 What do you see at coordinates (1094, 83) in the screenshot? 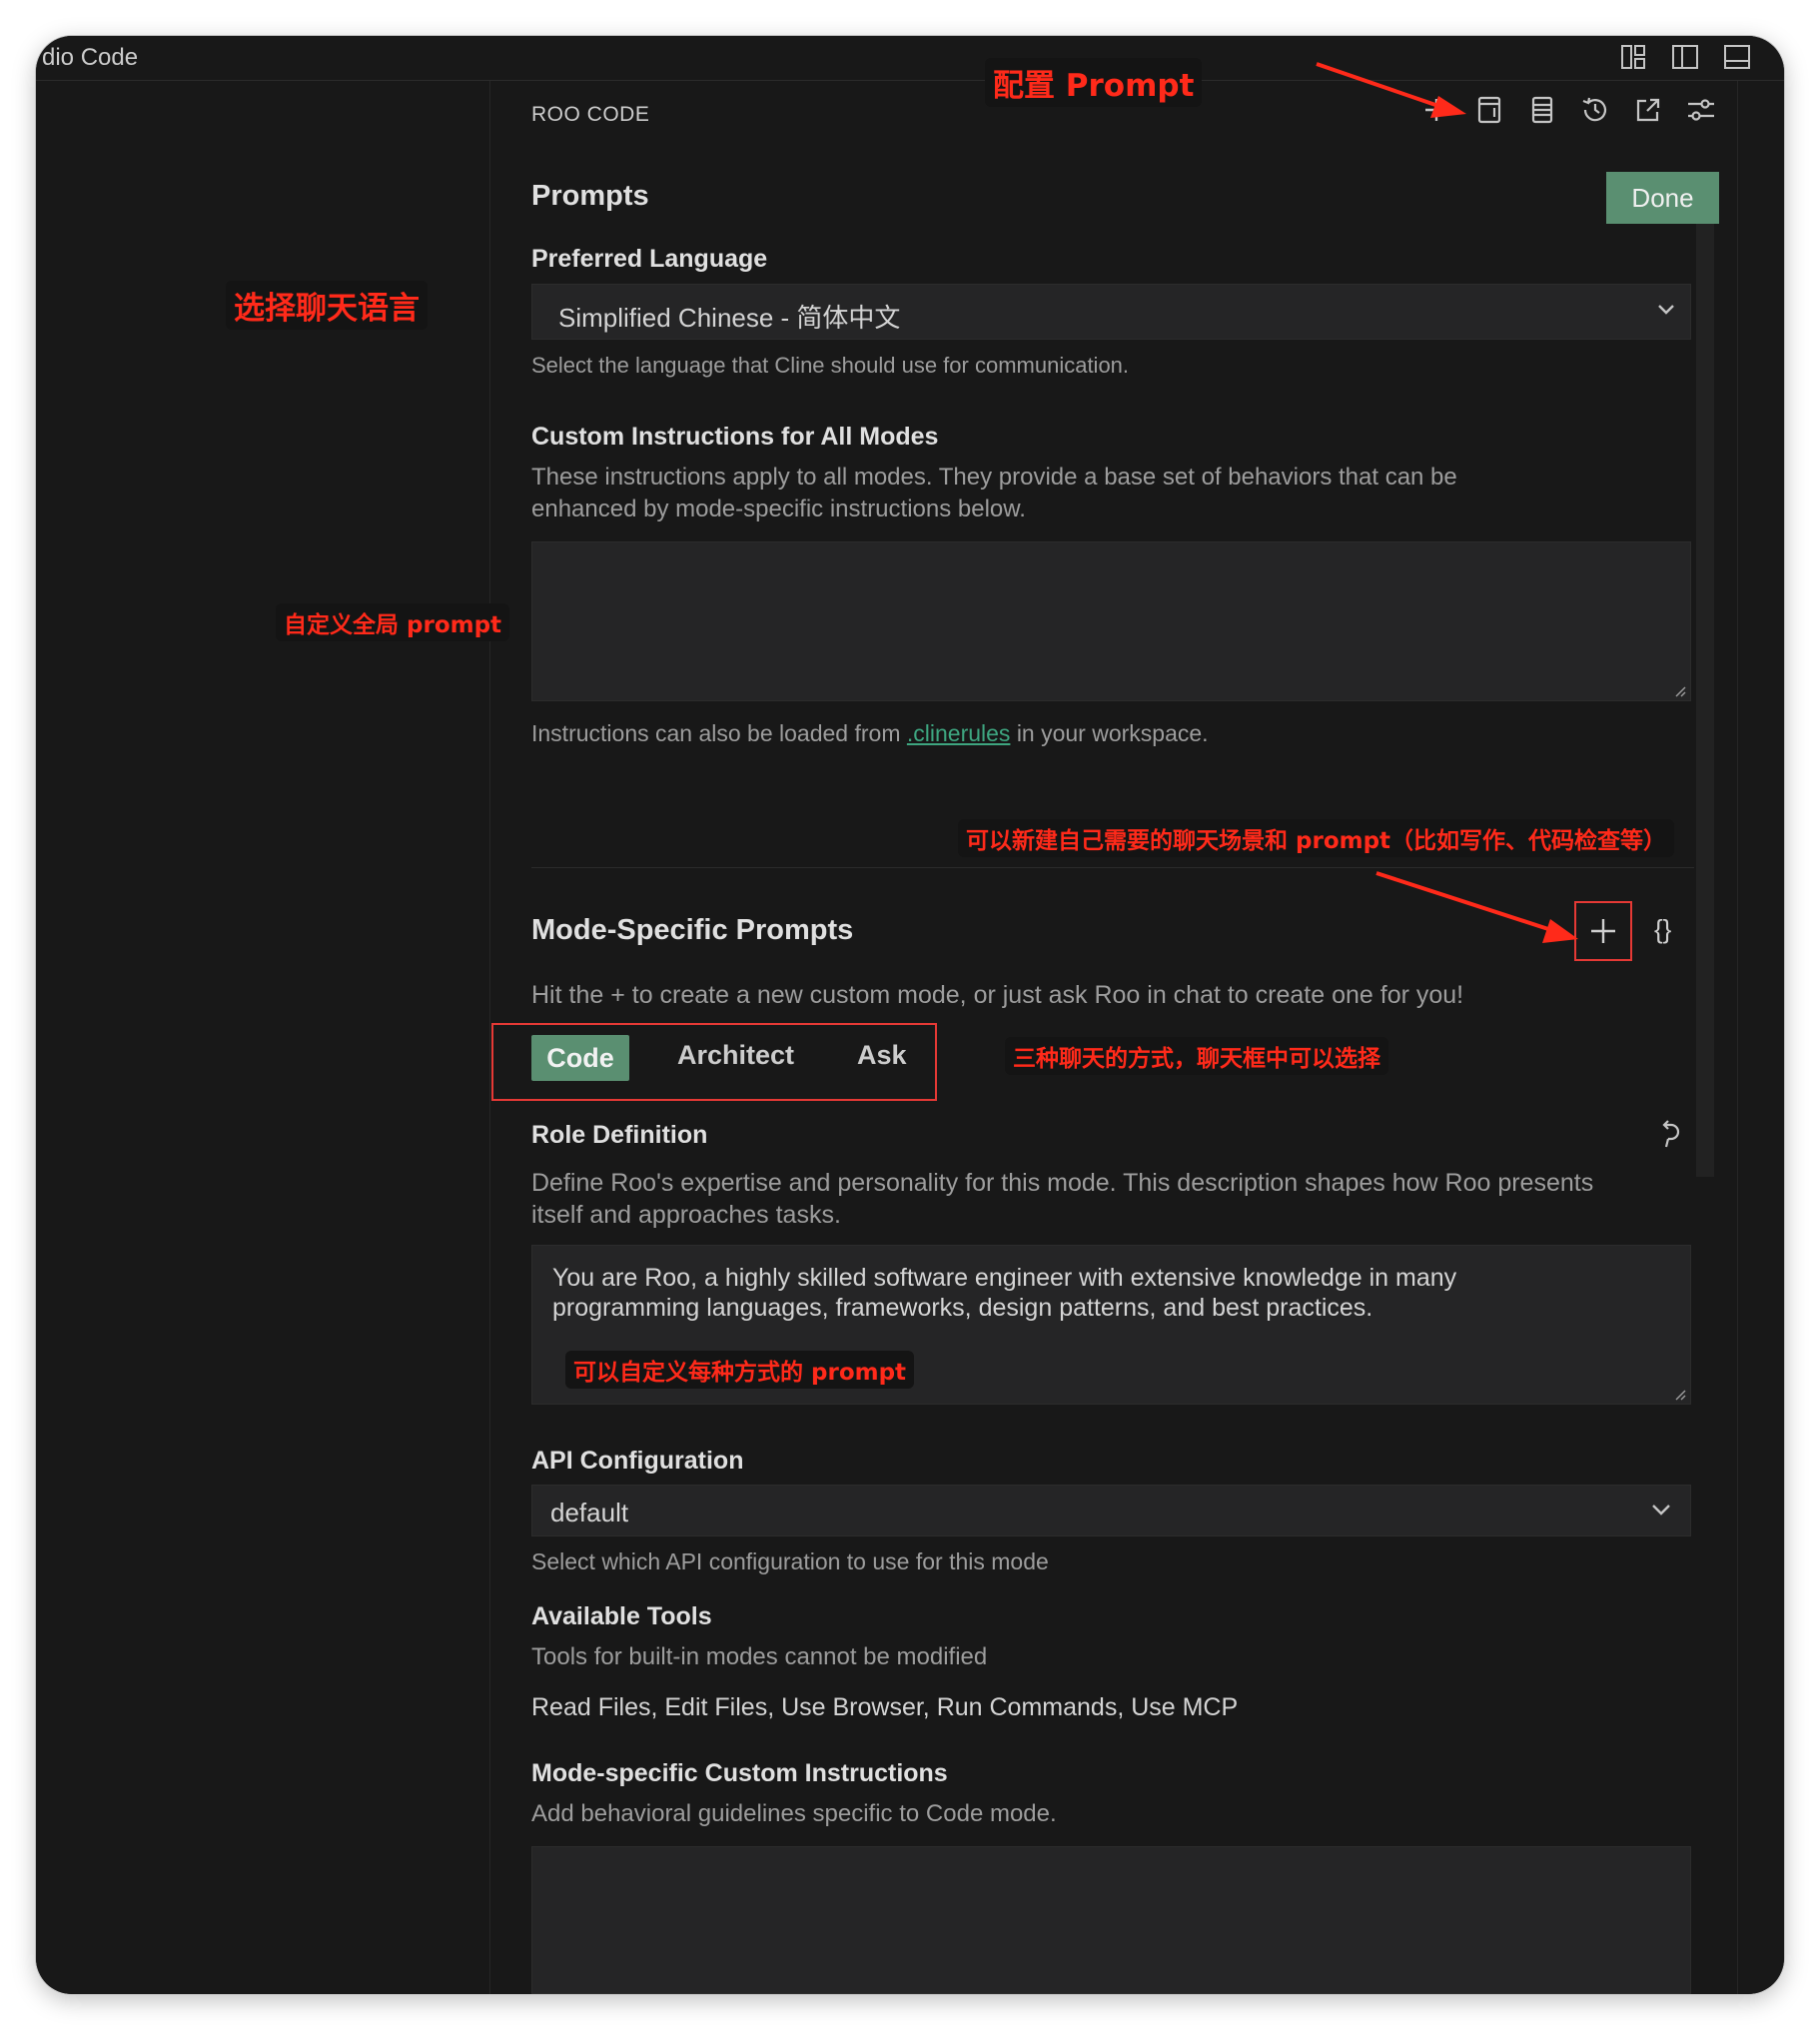
I see `annotation-configure-prompt: 配置 Prompt` at bounding box center [1094, 83].